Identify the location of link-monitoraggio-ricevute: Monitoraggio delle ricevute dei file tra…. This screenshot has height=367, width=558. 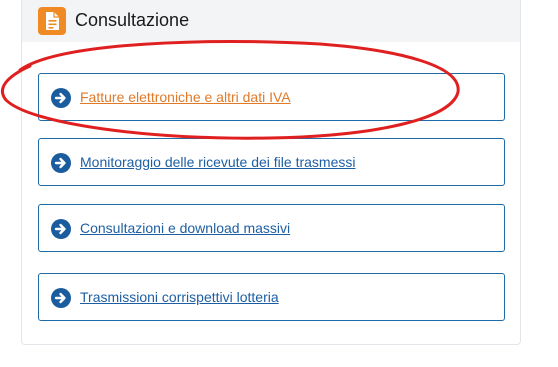
(271, 162).